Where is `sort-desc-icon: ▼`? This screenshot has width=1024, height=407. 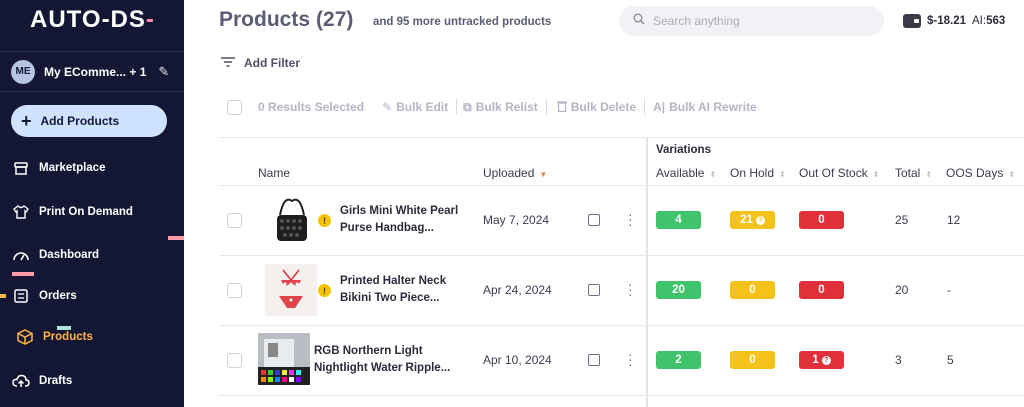 sort-desc-icon: ▼ is located at coordinates (543, 174).